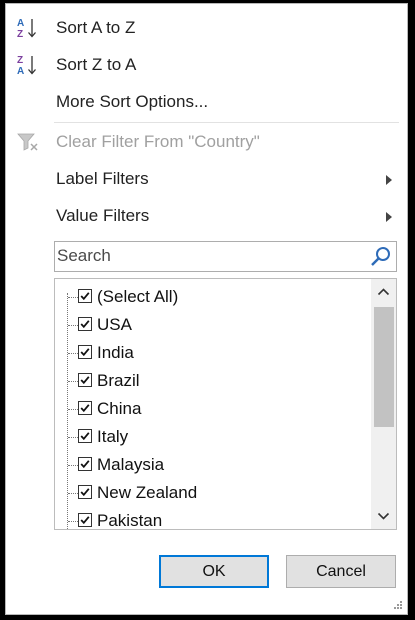 Image resolution: width=415 pixels, height=620 pixels. Describe the element at coordinates (213, 409) in the screenshot. I see `list-item: China` at that location.